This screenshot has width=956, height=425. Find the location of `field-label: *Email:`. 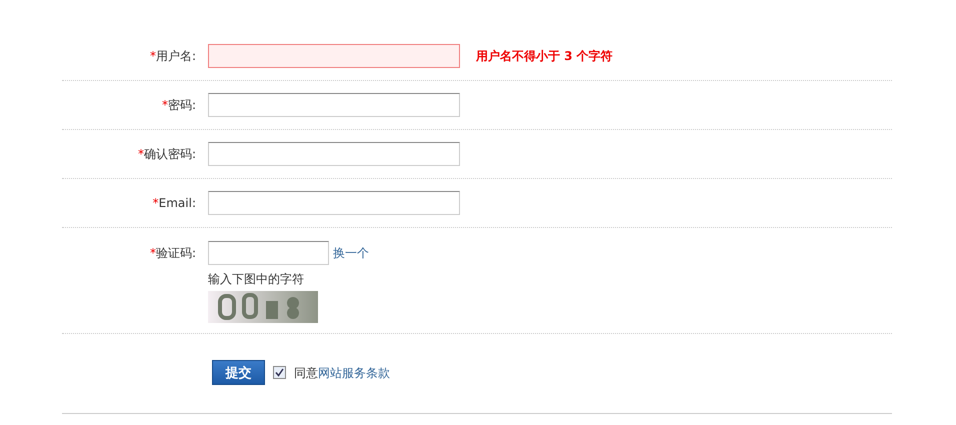

field-label: *Email: is located at coordinates (174, 203).